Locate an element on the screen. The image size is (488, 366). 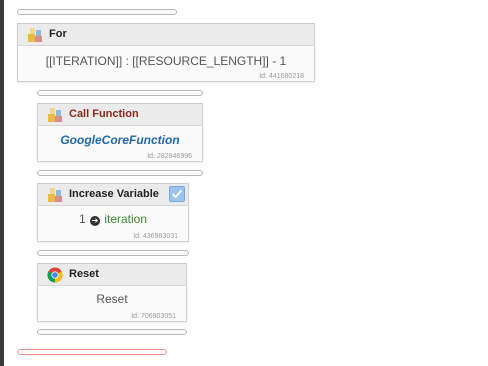
increase-amount: 1 is located at coordinates (82, 219).